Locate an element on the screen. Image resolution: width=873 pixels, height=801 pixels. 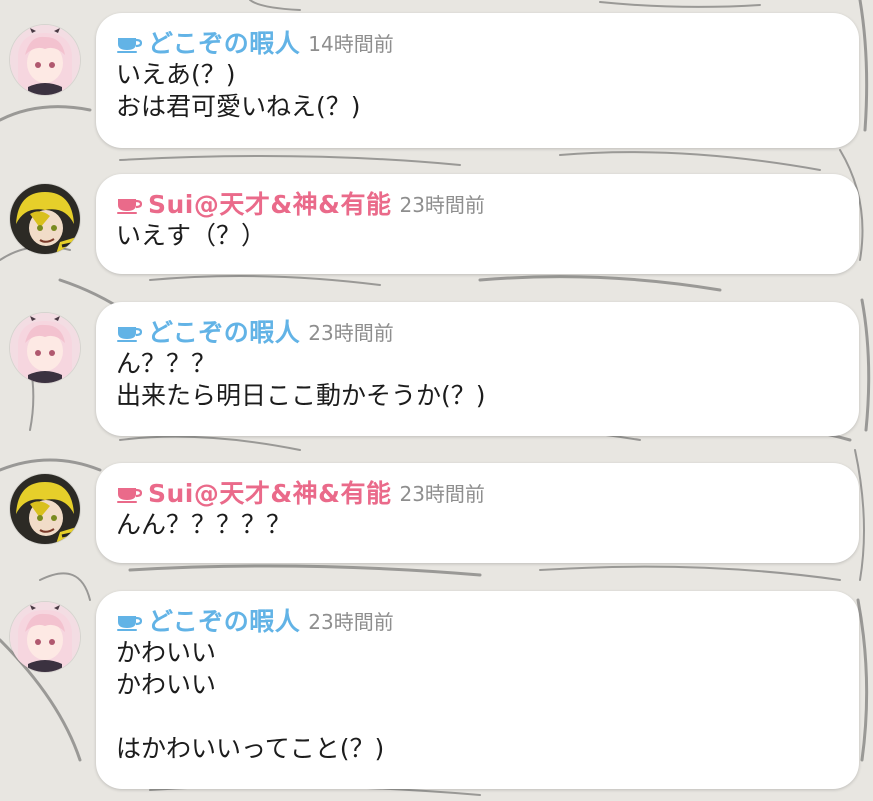
message-line: いえあ(？) is located at coordinates (176, 74).